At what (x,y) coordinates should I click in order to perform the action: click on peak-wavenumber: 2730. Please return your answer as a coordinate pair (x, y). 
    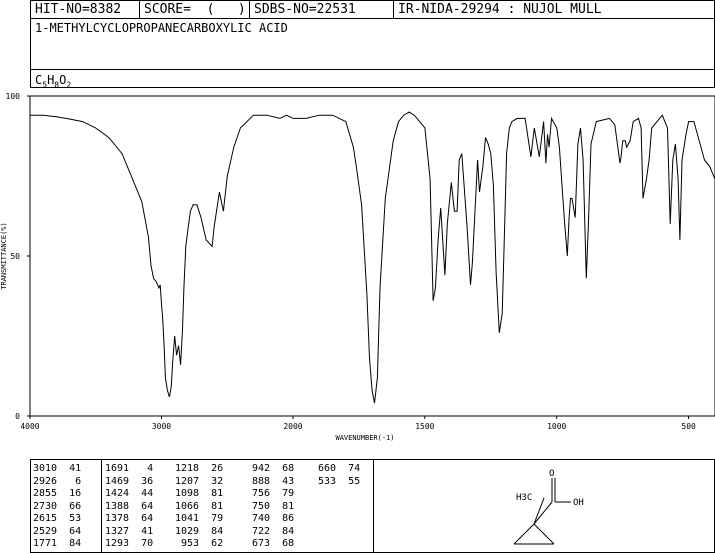
    Looking at the image, I should click on (45, 506).